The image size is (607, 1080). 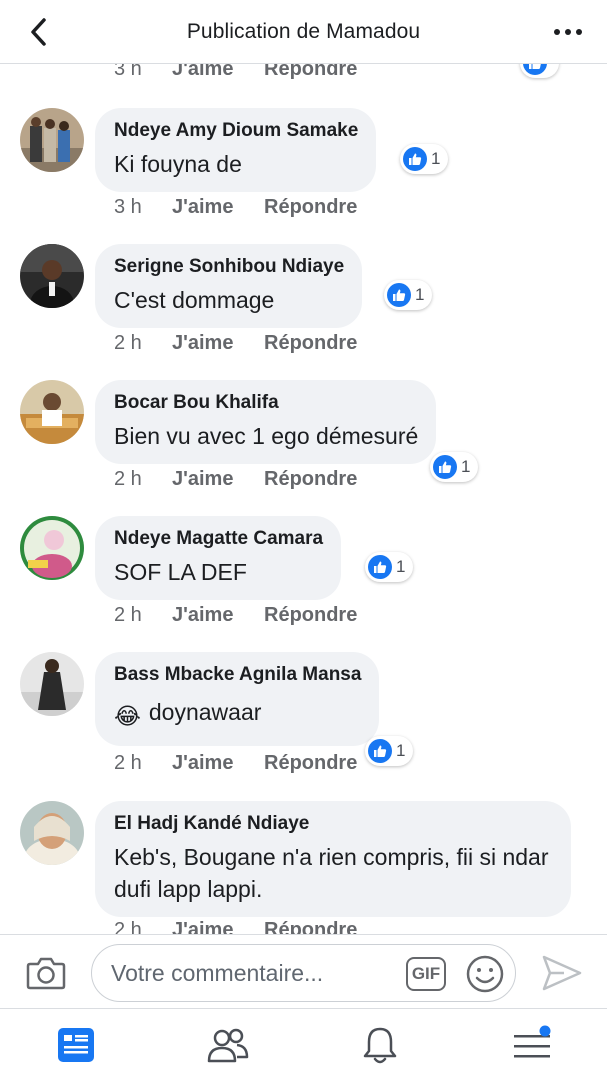 I want to click on laughing-emoji: 😂, so click(x=127, y=716).